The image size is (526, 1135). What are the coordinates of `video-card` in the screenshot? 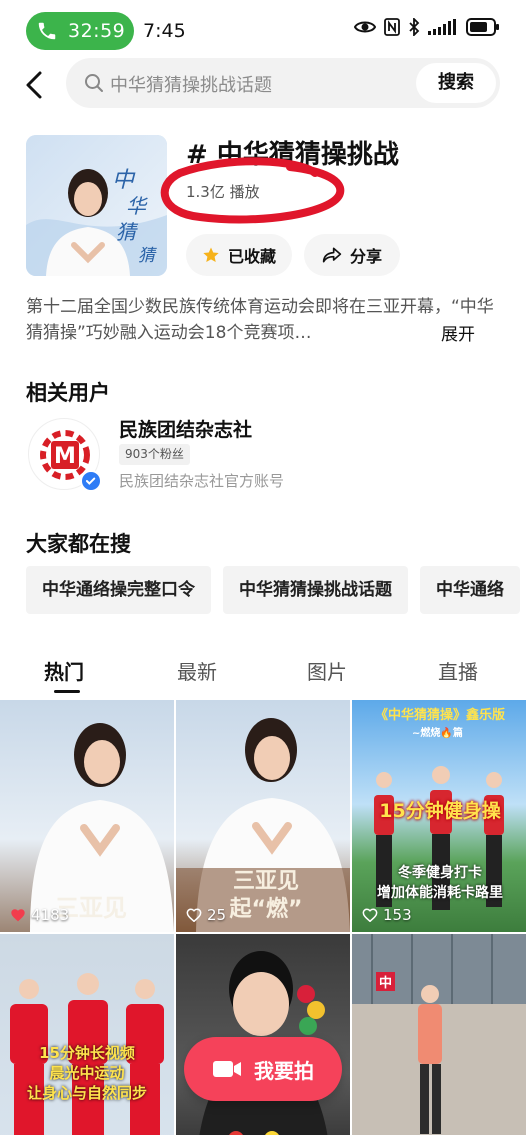 It's located at (263, 1034).